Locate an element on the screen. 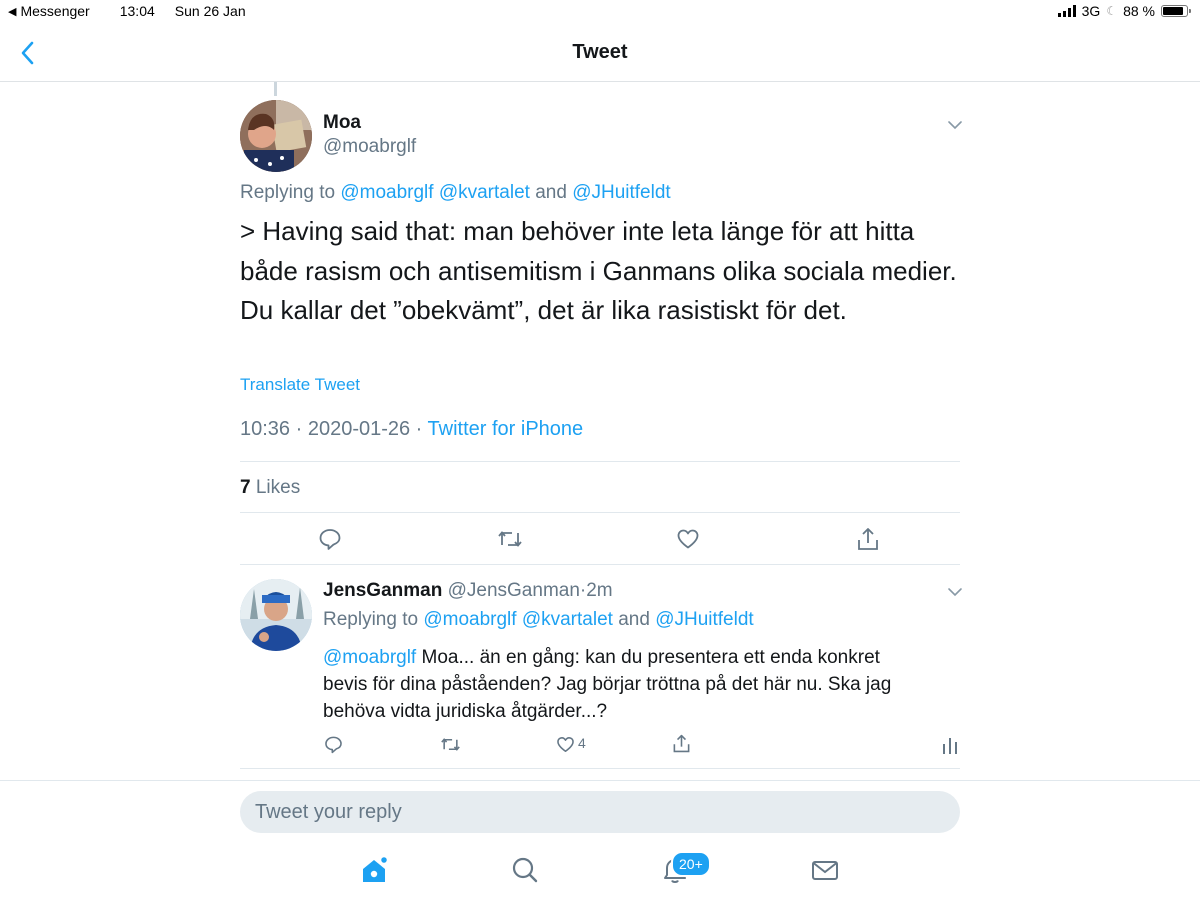 This screenshot has width=1200, height=900. likes-link: 7 Likes is located at coordinates (270, 488).